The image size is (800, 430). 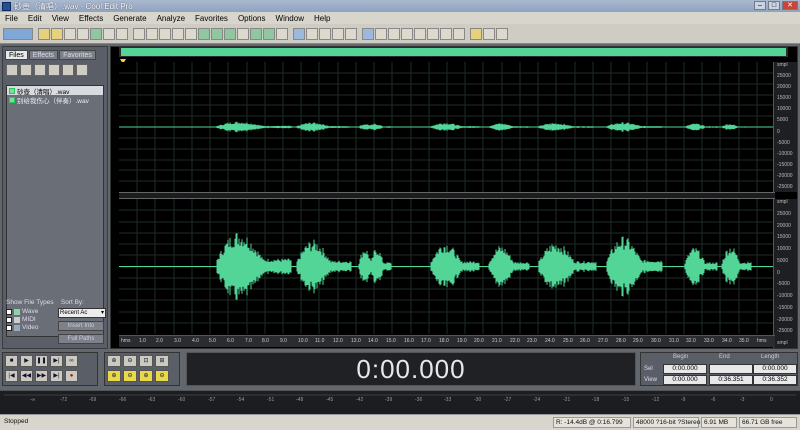 I want to click on file-item: 别给我伤心（伴奏）.wav, so click(x=55, y=99).